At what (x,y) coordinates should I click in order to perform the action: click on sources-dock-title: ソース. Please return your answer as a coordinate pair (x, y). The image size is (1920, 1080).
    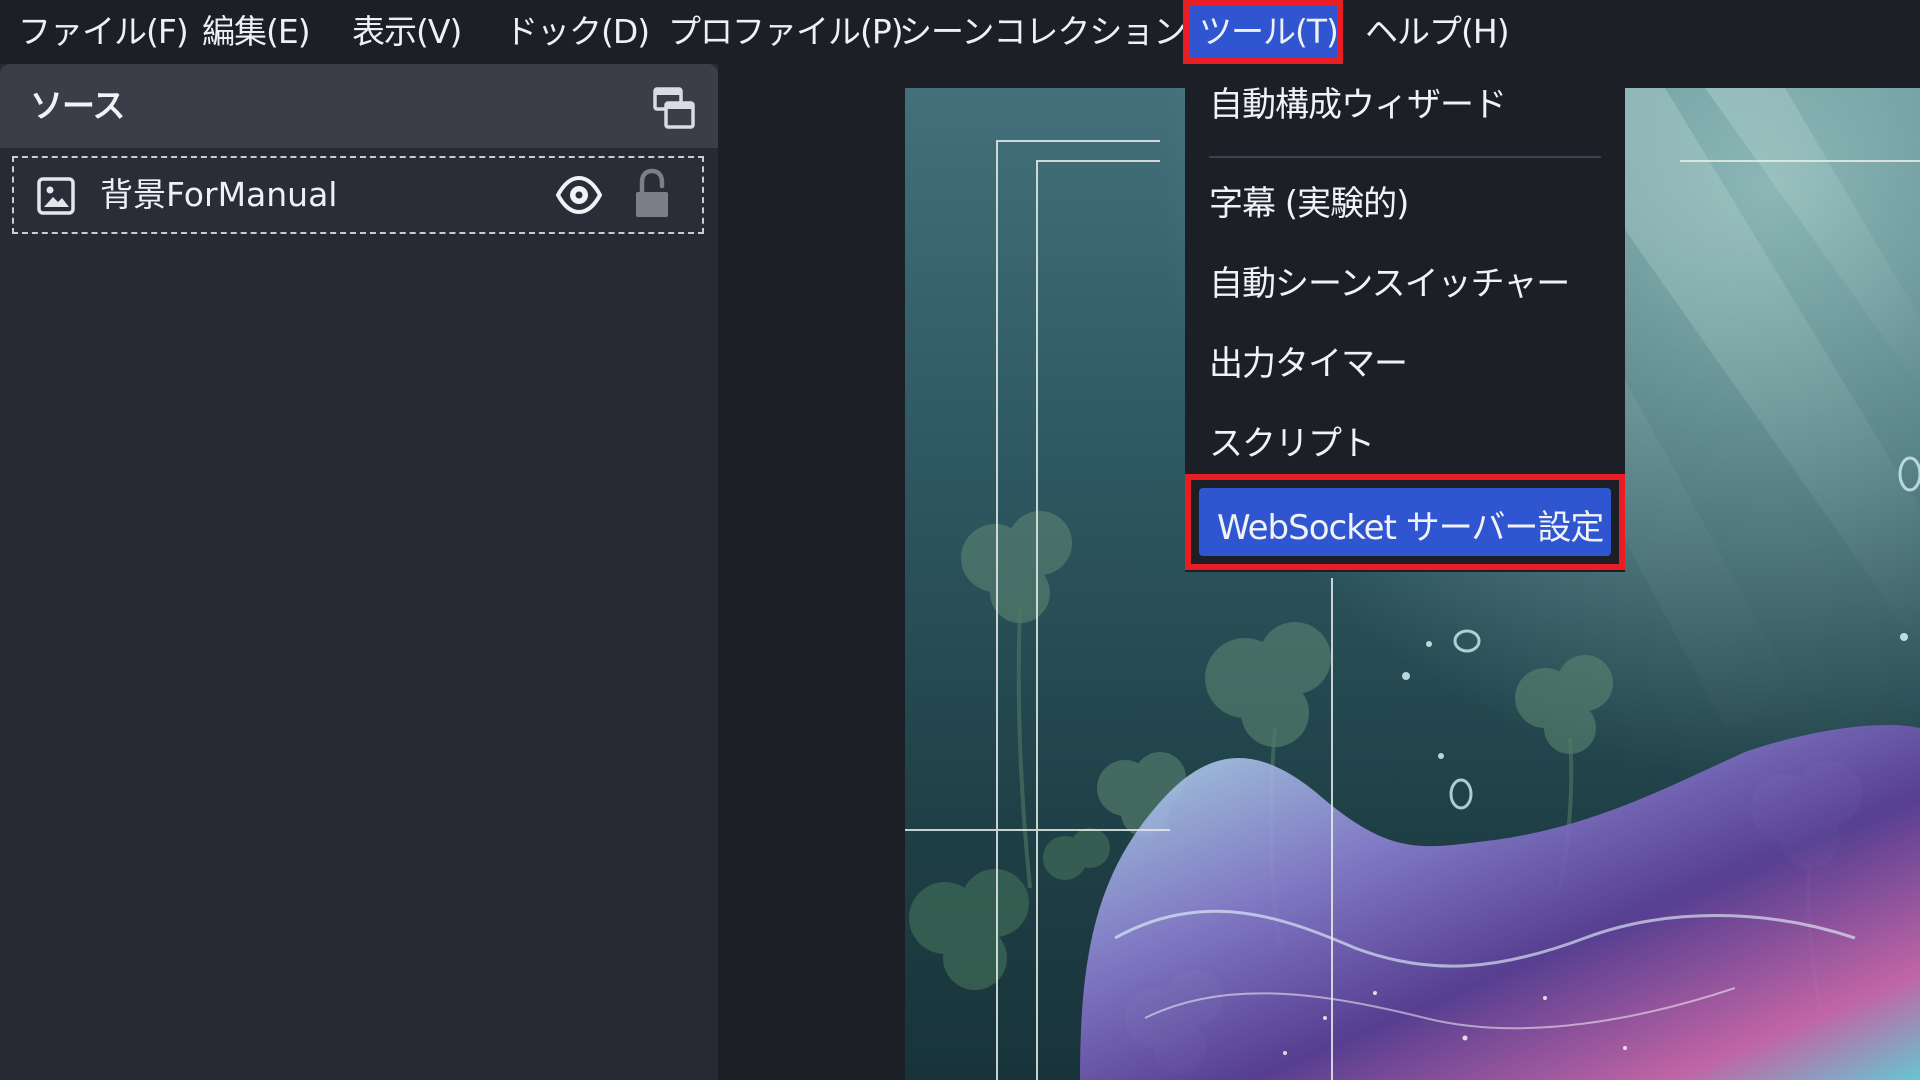
    Looking at the image, I should click on (77, 105).